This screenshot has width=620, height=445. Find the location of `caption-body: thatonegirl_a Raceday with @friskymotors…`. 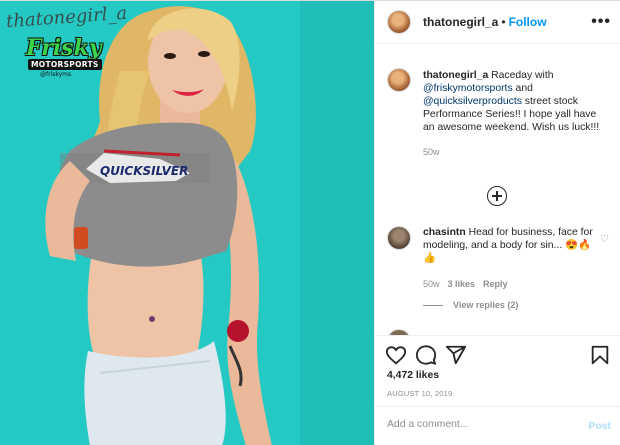

caption-body: thatonegirl_a Raceday with @friskymotors… is located at coordinates (516, 114).